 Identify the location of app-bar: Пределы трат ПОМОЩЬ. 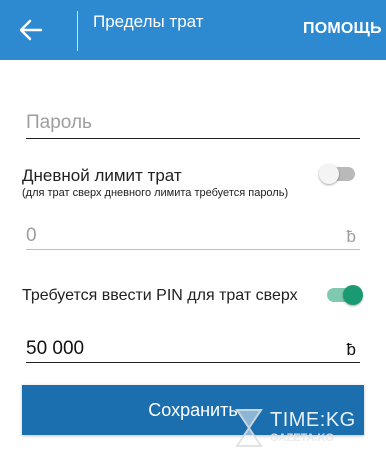
(193, 30).